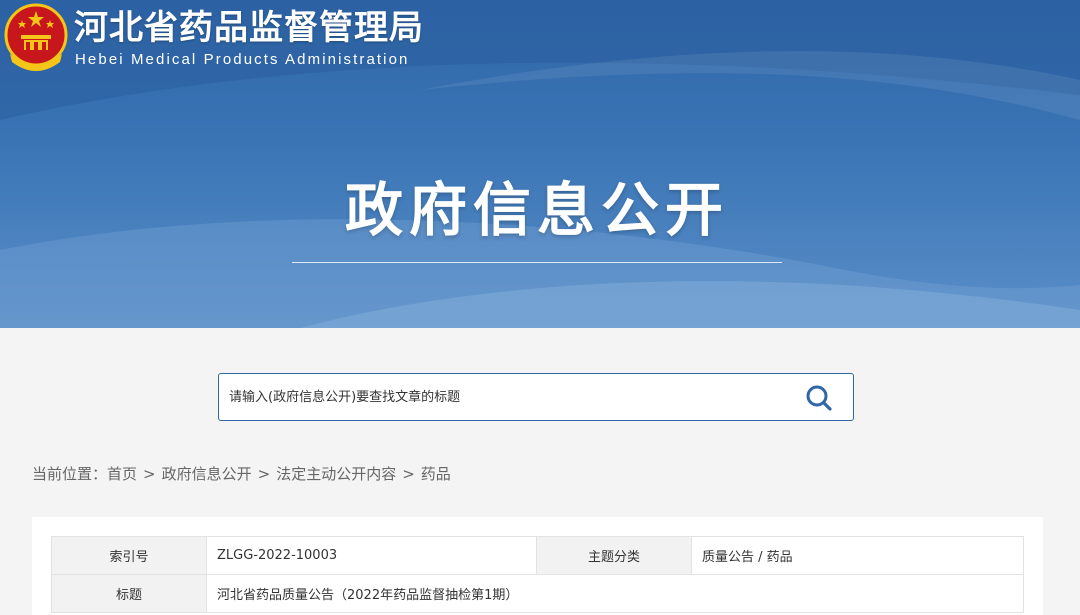  I want to click on title-value: 河北省药品质量公告（2022年药品监督抽检第1期）, so click(615, 593).